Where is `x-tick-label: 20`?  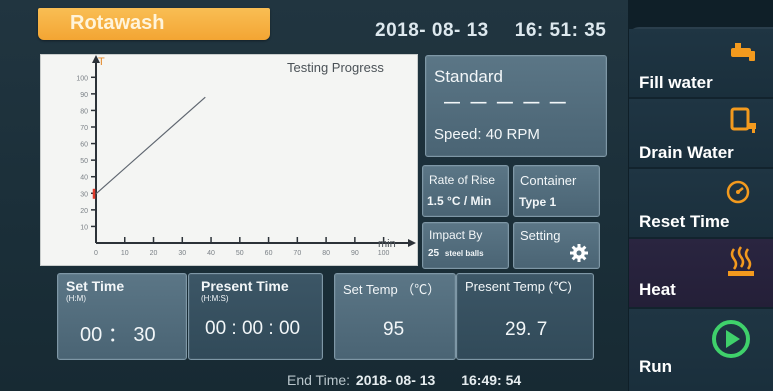 x-tick-label: 20 is located at coordinates (154, 253).